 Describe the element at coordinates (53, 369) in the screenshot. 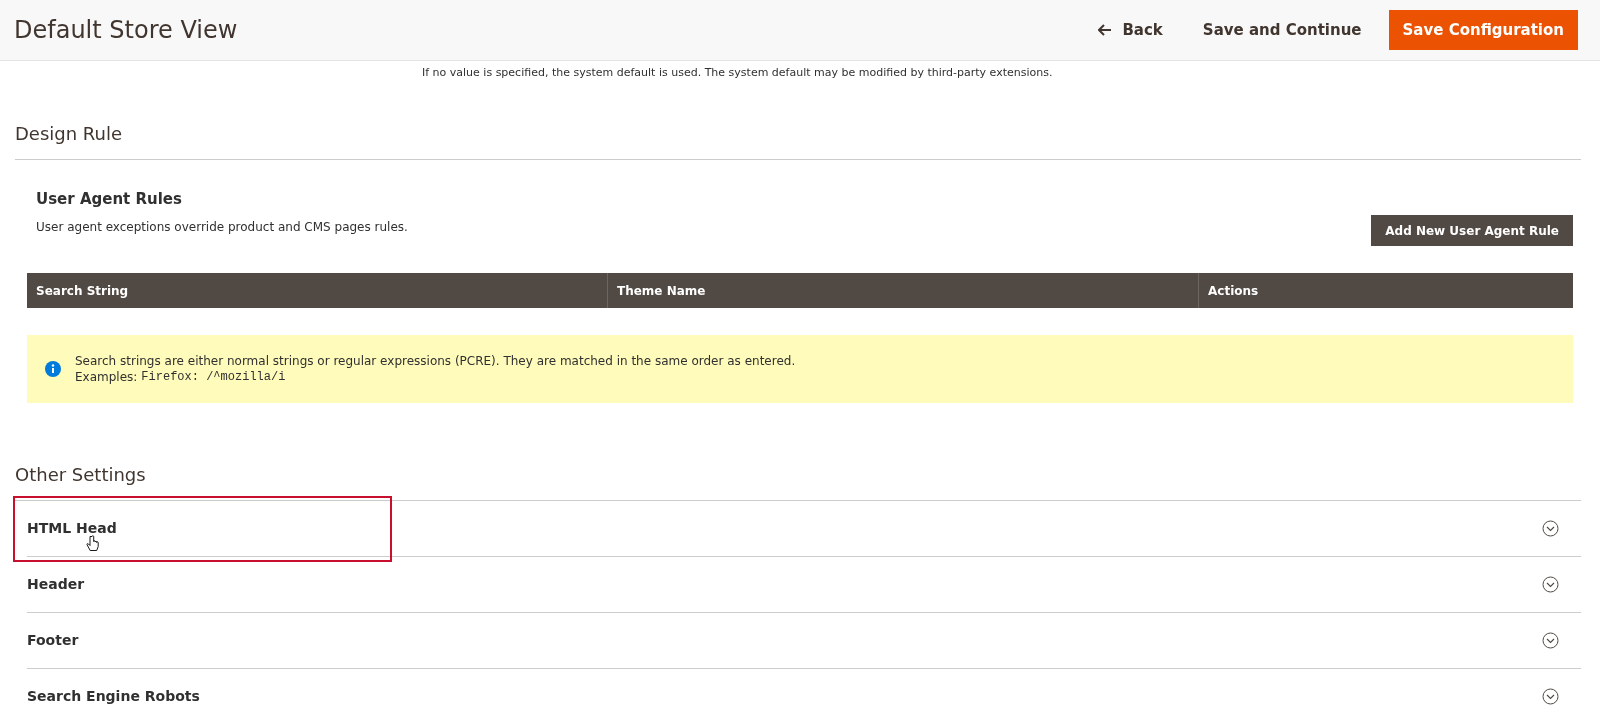

I see `info-icon` at that location.